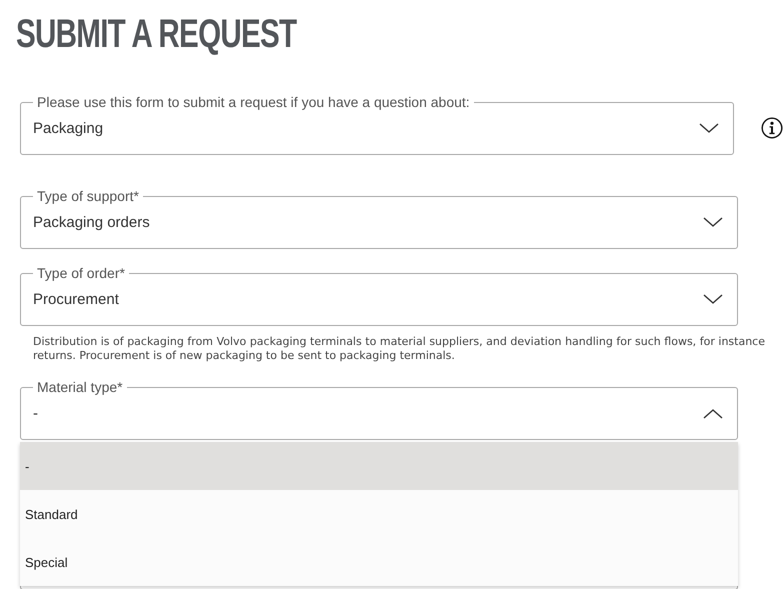 This screenshot has height=589, width=783. Describe the element at coordinates (81, 273) in the screenshot. I see `field-label: Type of order*` at that location.